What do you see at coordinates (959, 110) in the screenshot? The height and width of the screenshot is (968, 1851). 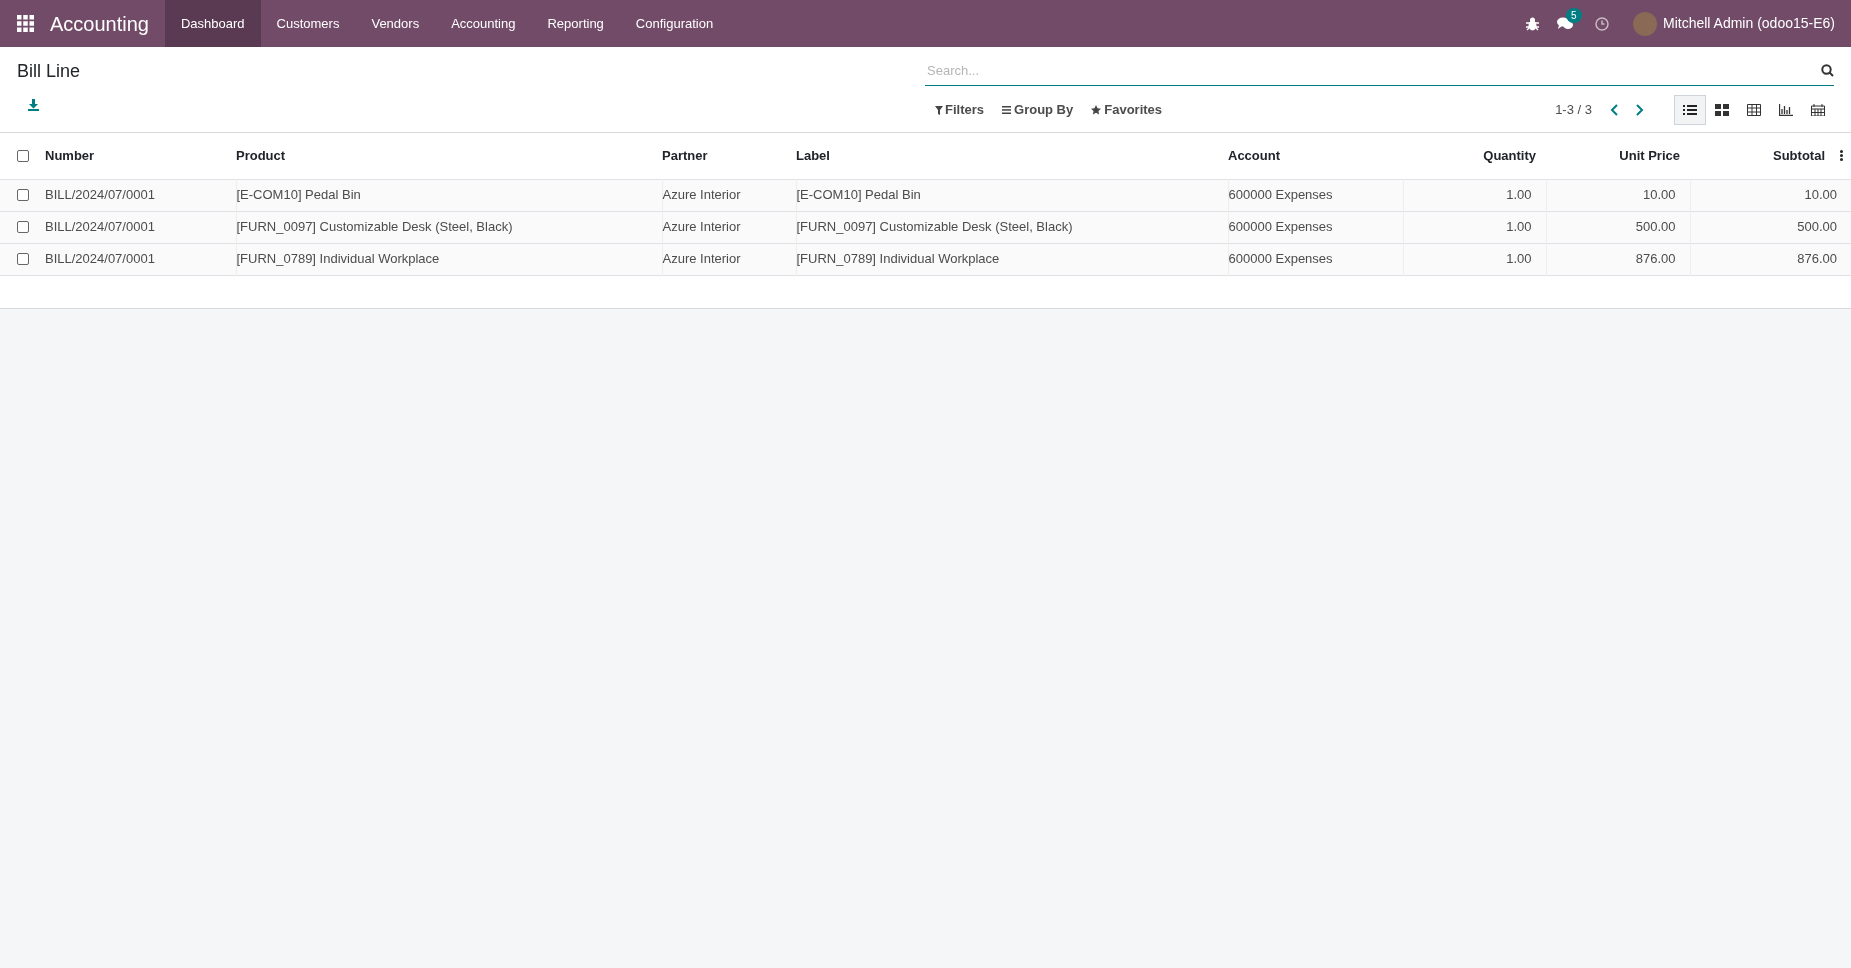 I see `filter-button: Filters` at bounding box center [959, 110].